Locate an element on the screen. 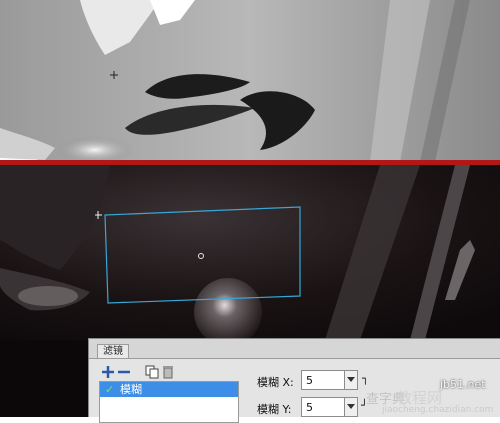 The height and width of the screenshot is (423, 500). watermark-domain: jiaocheng.chazidian.com is located at coordinates (438, 410).